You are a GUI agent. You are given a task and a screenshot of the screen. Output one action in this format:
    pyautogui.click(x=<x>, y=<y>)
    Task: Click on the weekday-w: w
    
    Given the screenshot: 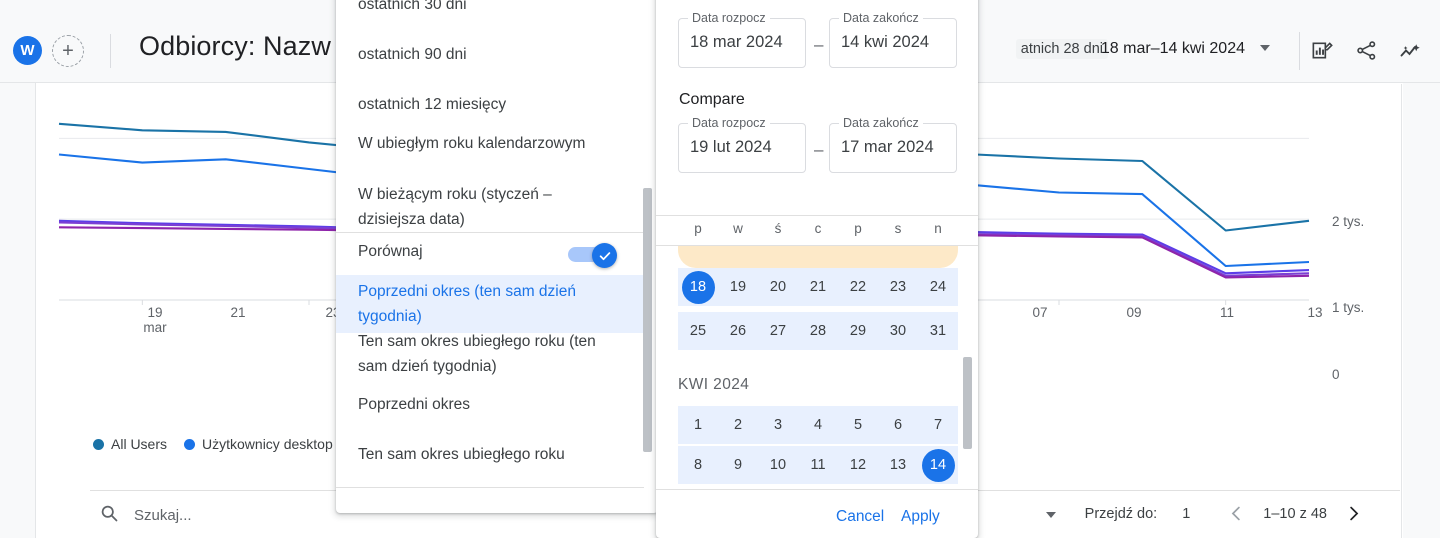 What is the action you would take?
    pyautogui.click(x=738, y=228)
    